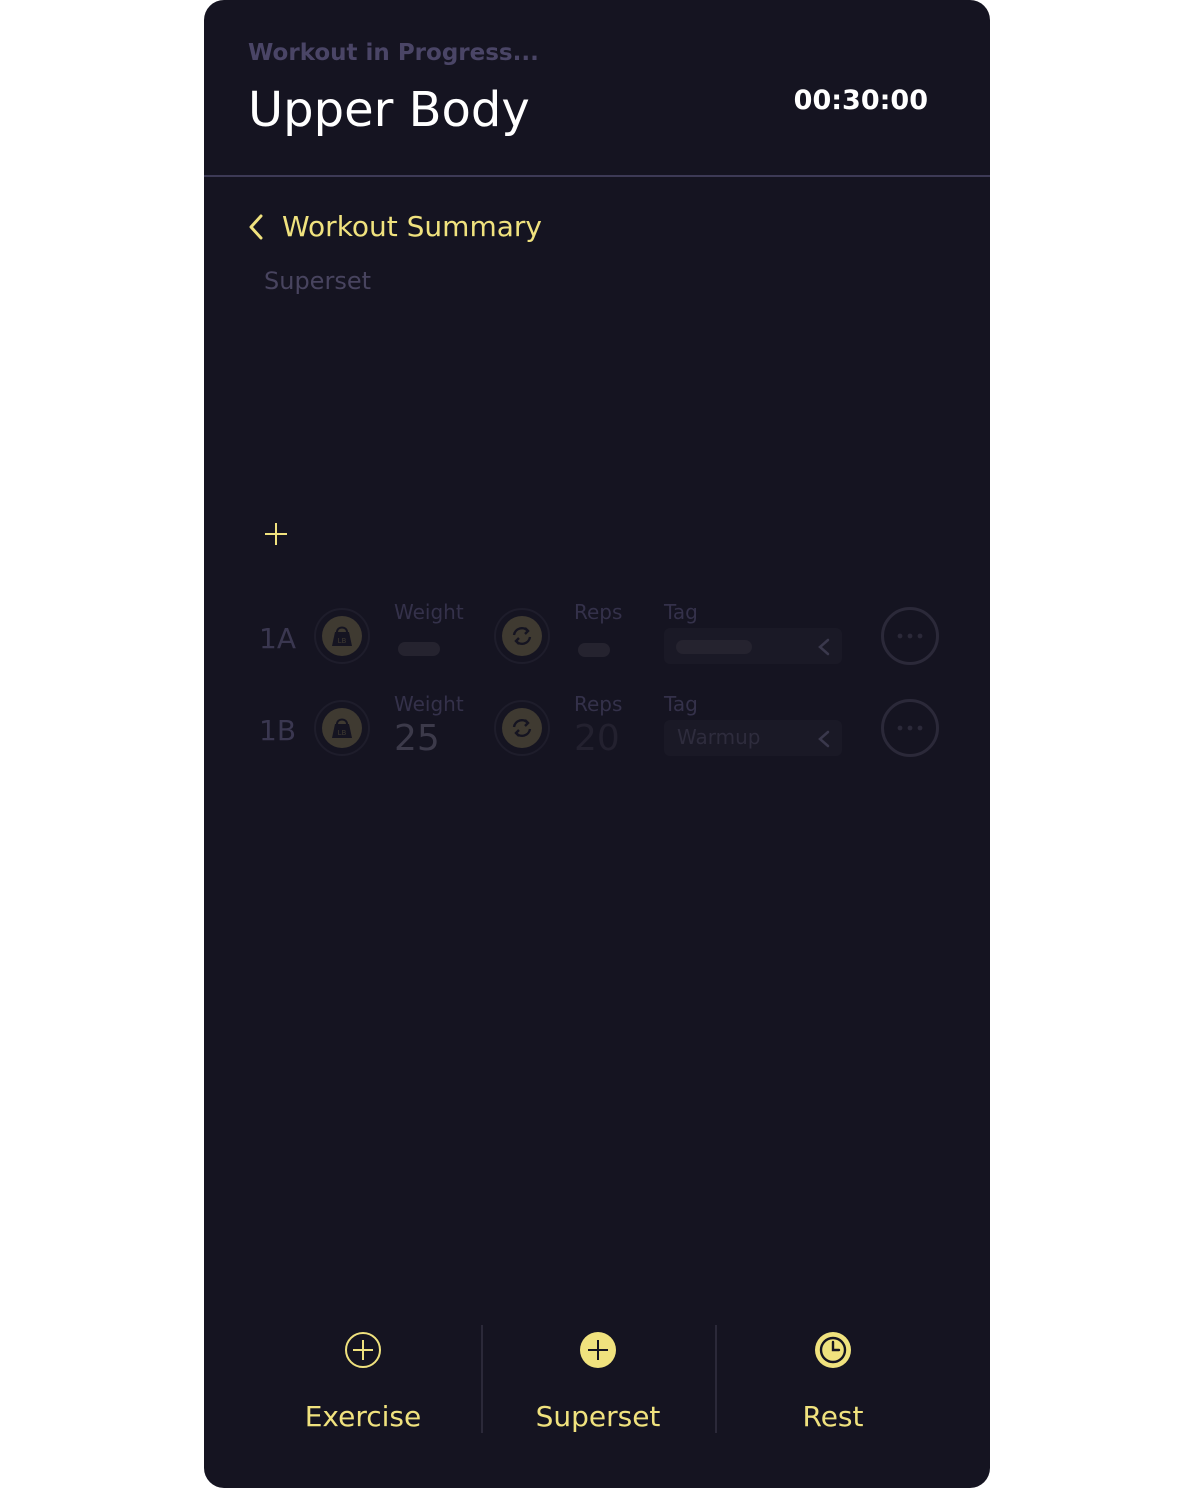  I want to click on exercise-label: Exercise, so click(363, 1416).